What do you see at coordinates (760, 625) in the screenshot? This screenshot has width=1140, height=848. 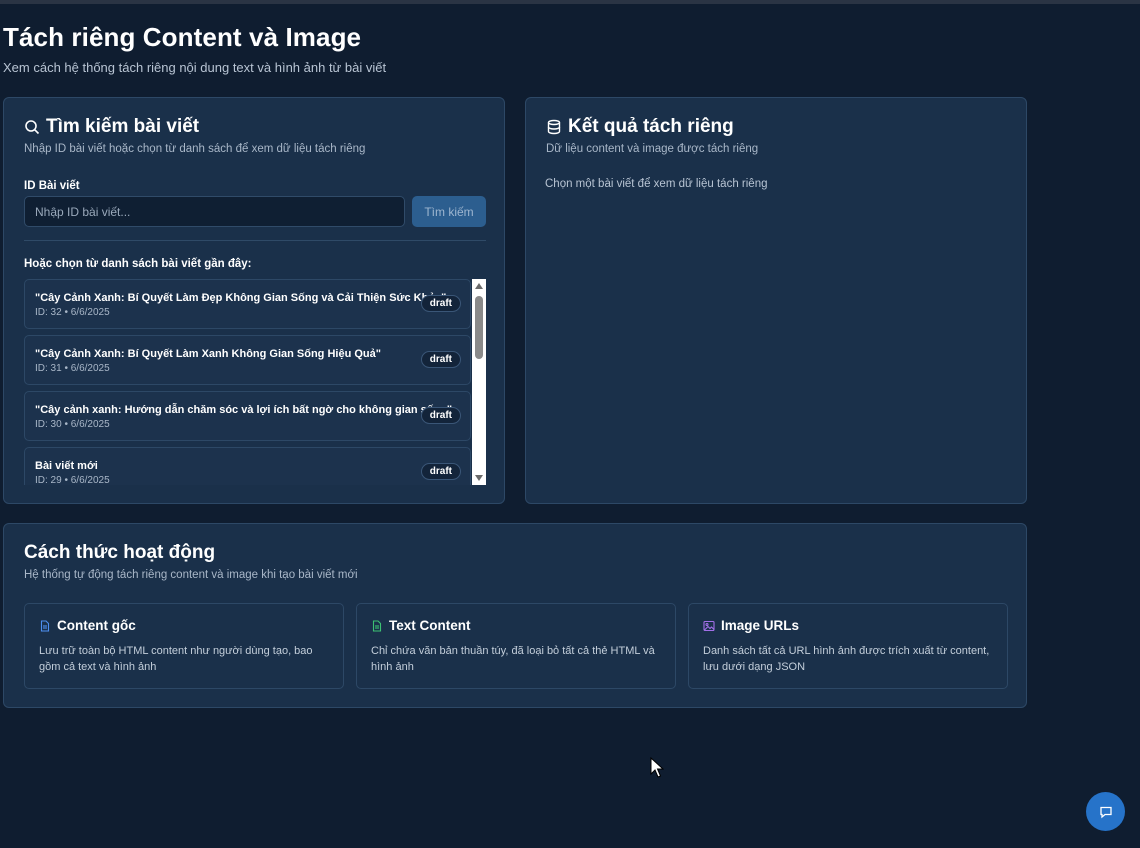 I see `info-card-title: Image URLs` at bounding box center [760, 625].